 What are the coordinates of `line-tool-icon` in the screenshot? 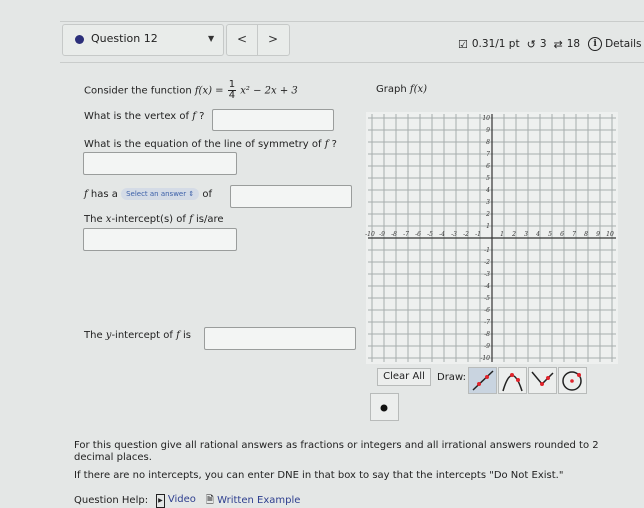 It's located at (483, 380).